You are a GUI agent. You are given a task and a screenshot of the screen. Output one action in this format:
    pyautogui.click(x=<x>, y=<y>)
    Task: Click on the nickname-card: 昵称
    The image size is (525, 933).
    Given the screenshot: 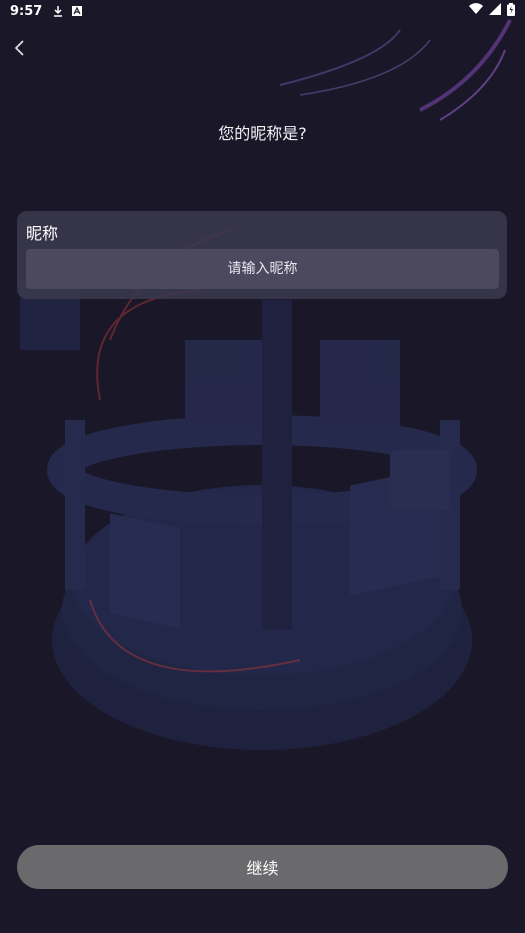 What is the action you would take?
    pyautogui.click(x=262, y=255)
    